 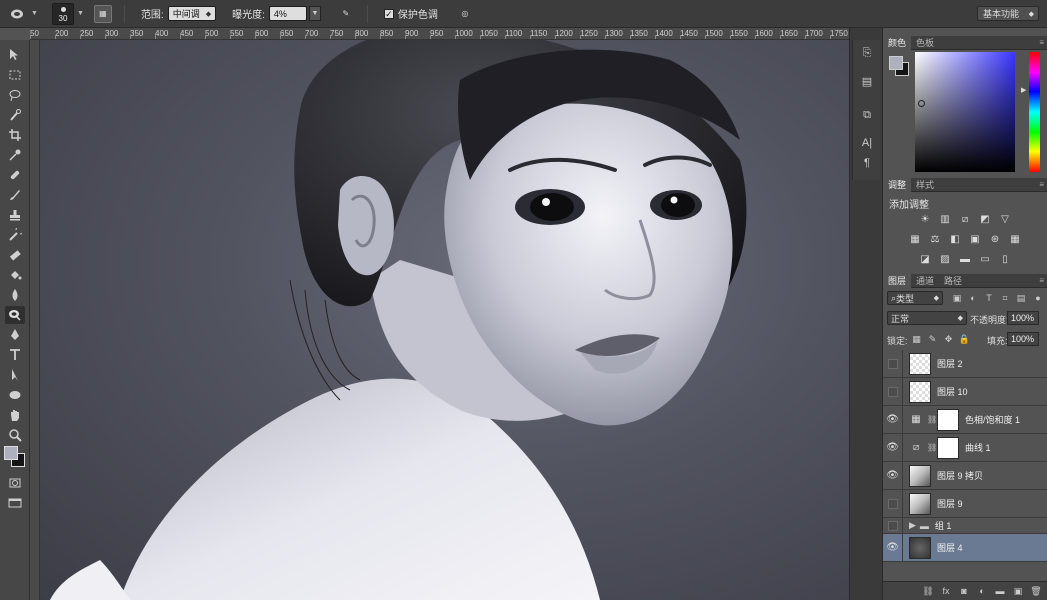 I want to click on layer-style-icon: fx, so click(x=946, y=591).